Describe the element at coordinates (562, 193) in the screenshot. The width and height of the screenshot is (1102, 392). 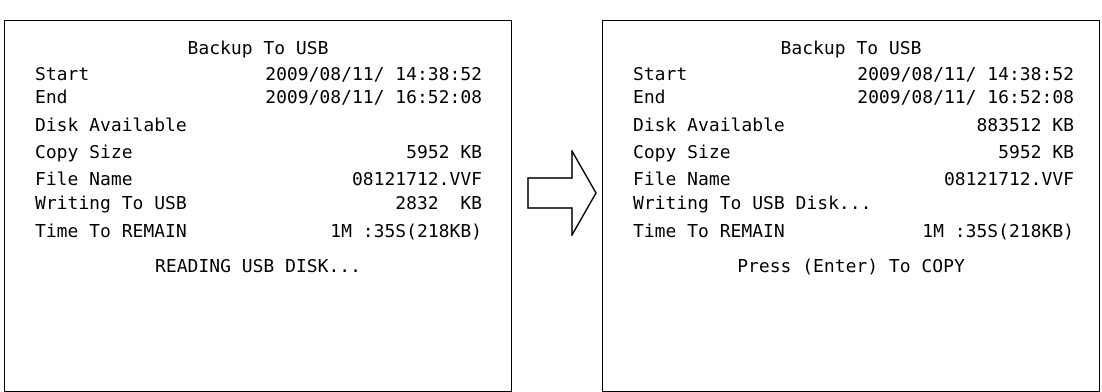
I see `right-arrow-icon` at that location.